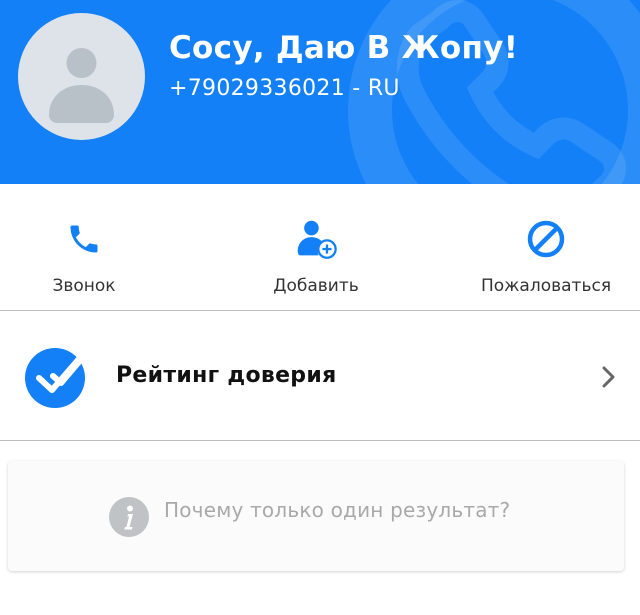  I want to click on call-button: Звонок, so click(92, 247).